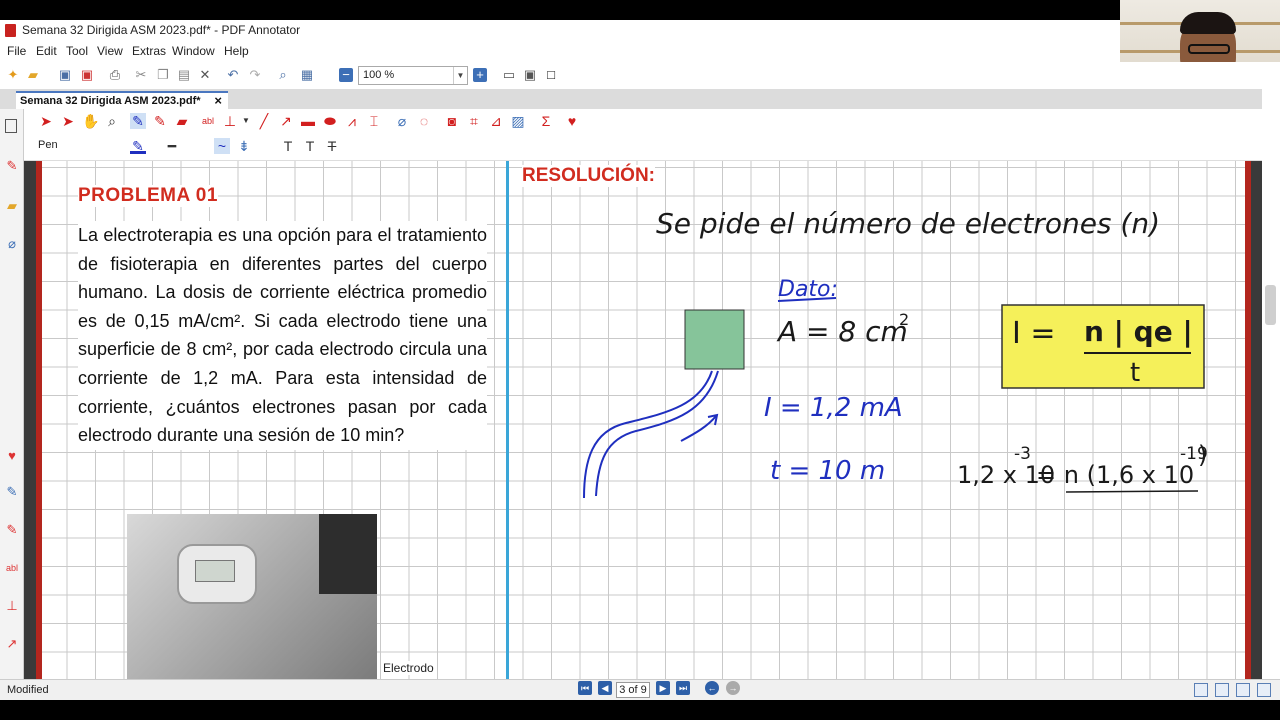 This screenshot has height=720, width=1280. Describe the element at coordinates (218, 100) in the screenshot. I see `close-tab-icon: ×` at that location.